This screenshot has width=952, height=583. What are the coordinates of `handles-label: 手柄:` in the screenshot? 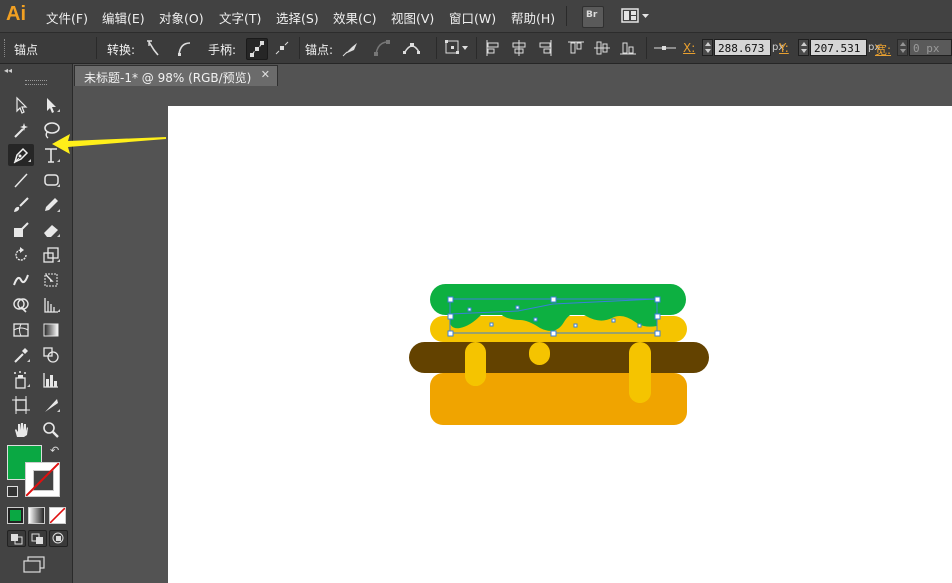 It's located at (222, 50).